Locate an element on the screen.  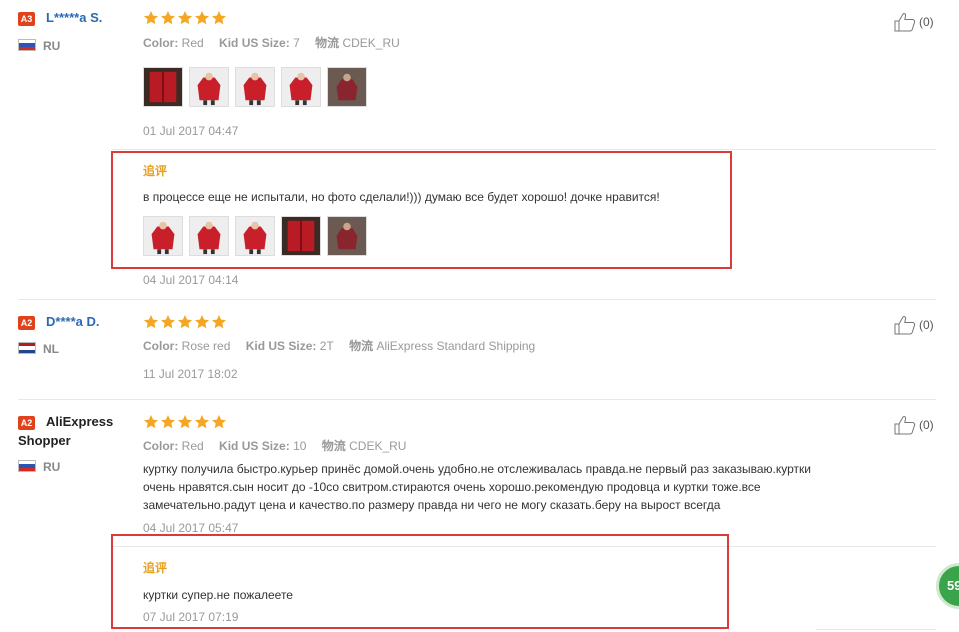
chat-count: 59 is located at coordinates (953, 585).